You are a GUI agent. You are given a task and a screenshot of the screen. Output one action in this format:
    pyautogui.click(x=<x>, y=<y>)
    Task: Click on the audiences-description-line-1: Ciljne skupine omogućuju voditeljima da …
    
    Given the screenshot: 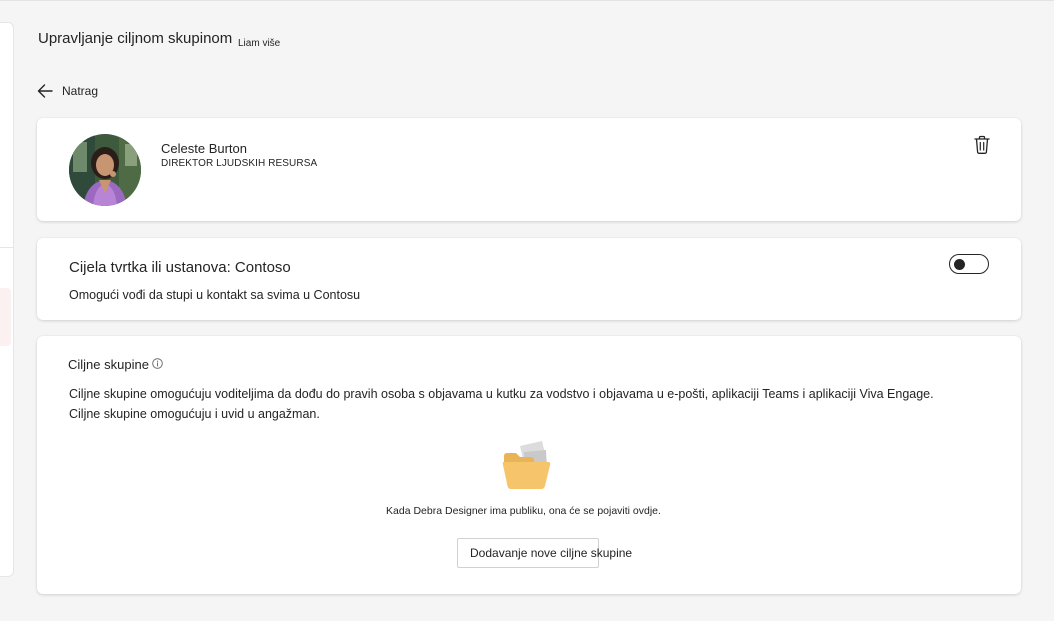 What is the action you would take?
    pyautogui.click(x=501, y=394)
    